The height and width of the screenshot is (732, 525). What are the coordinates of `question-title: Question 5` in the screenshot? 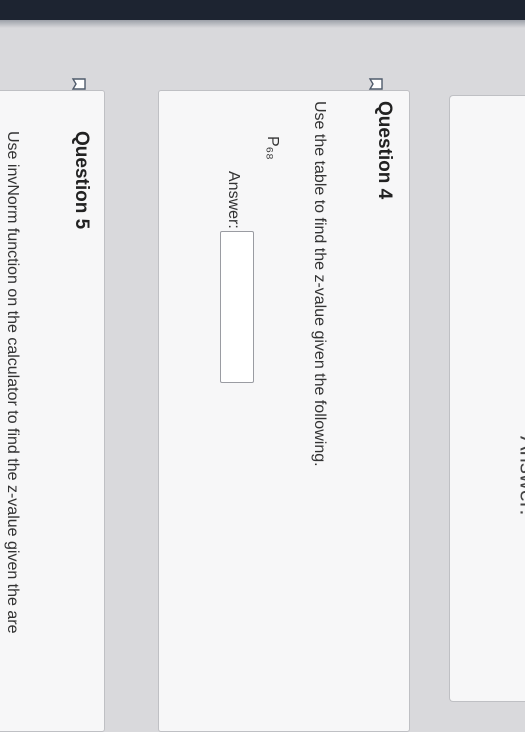 It's located at (81, 180).